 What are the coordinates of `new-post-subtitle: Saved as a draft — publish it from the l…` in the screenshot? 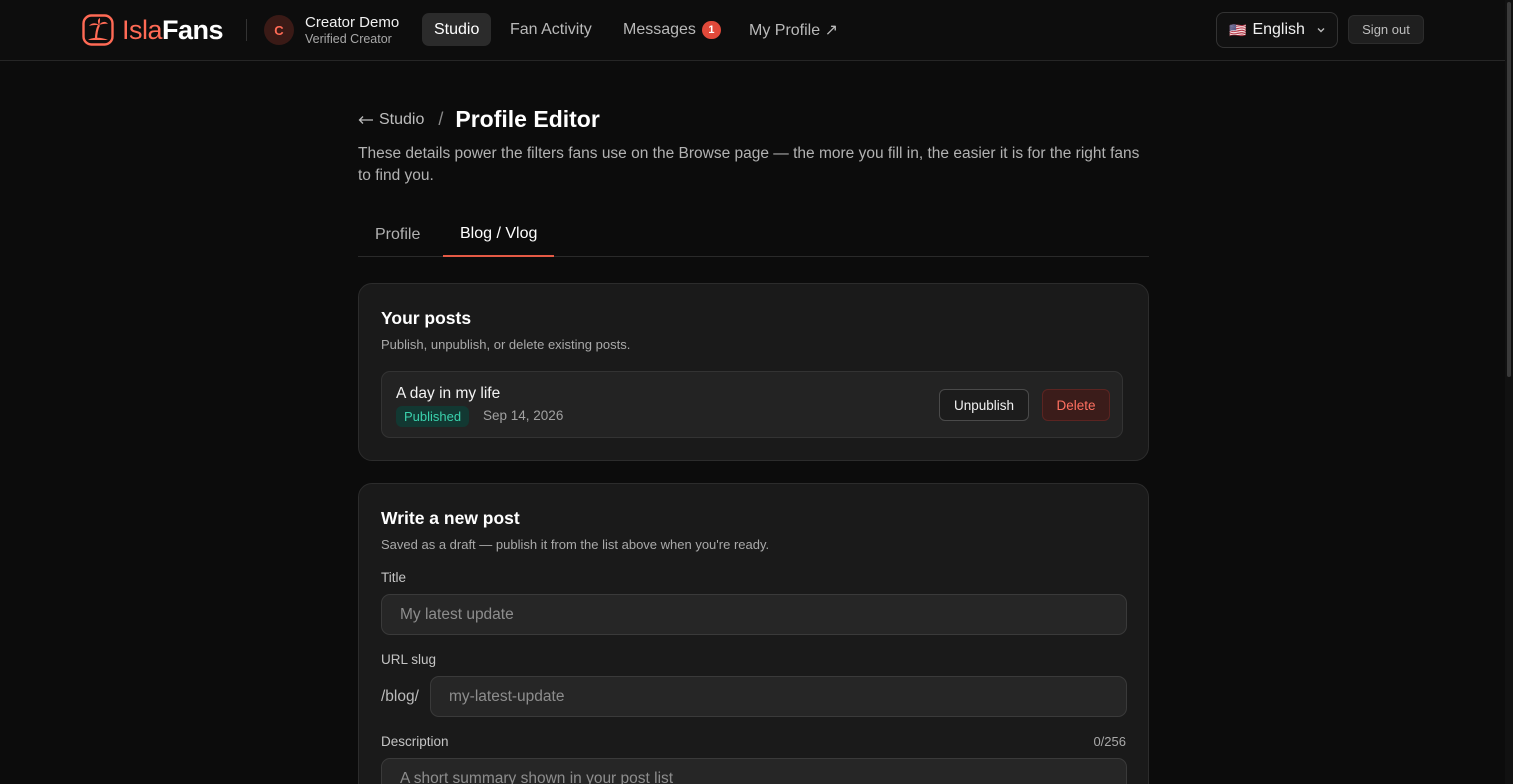 It's located at (575, 544).